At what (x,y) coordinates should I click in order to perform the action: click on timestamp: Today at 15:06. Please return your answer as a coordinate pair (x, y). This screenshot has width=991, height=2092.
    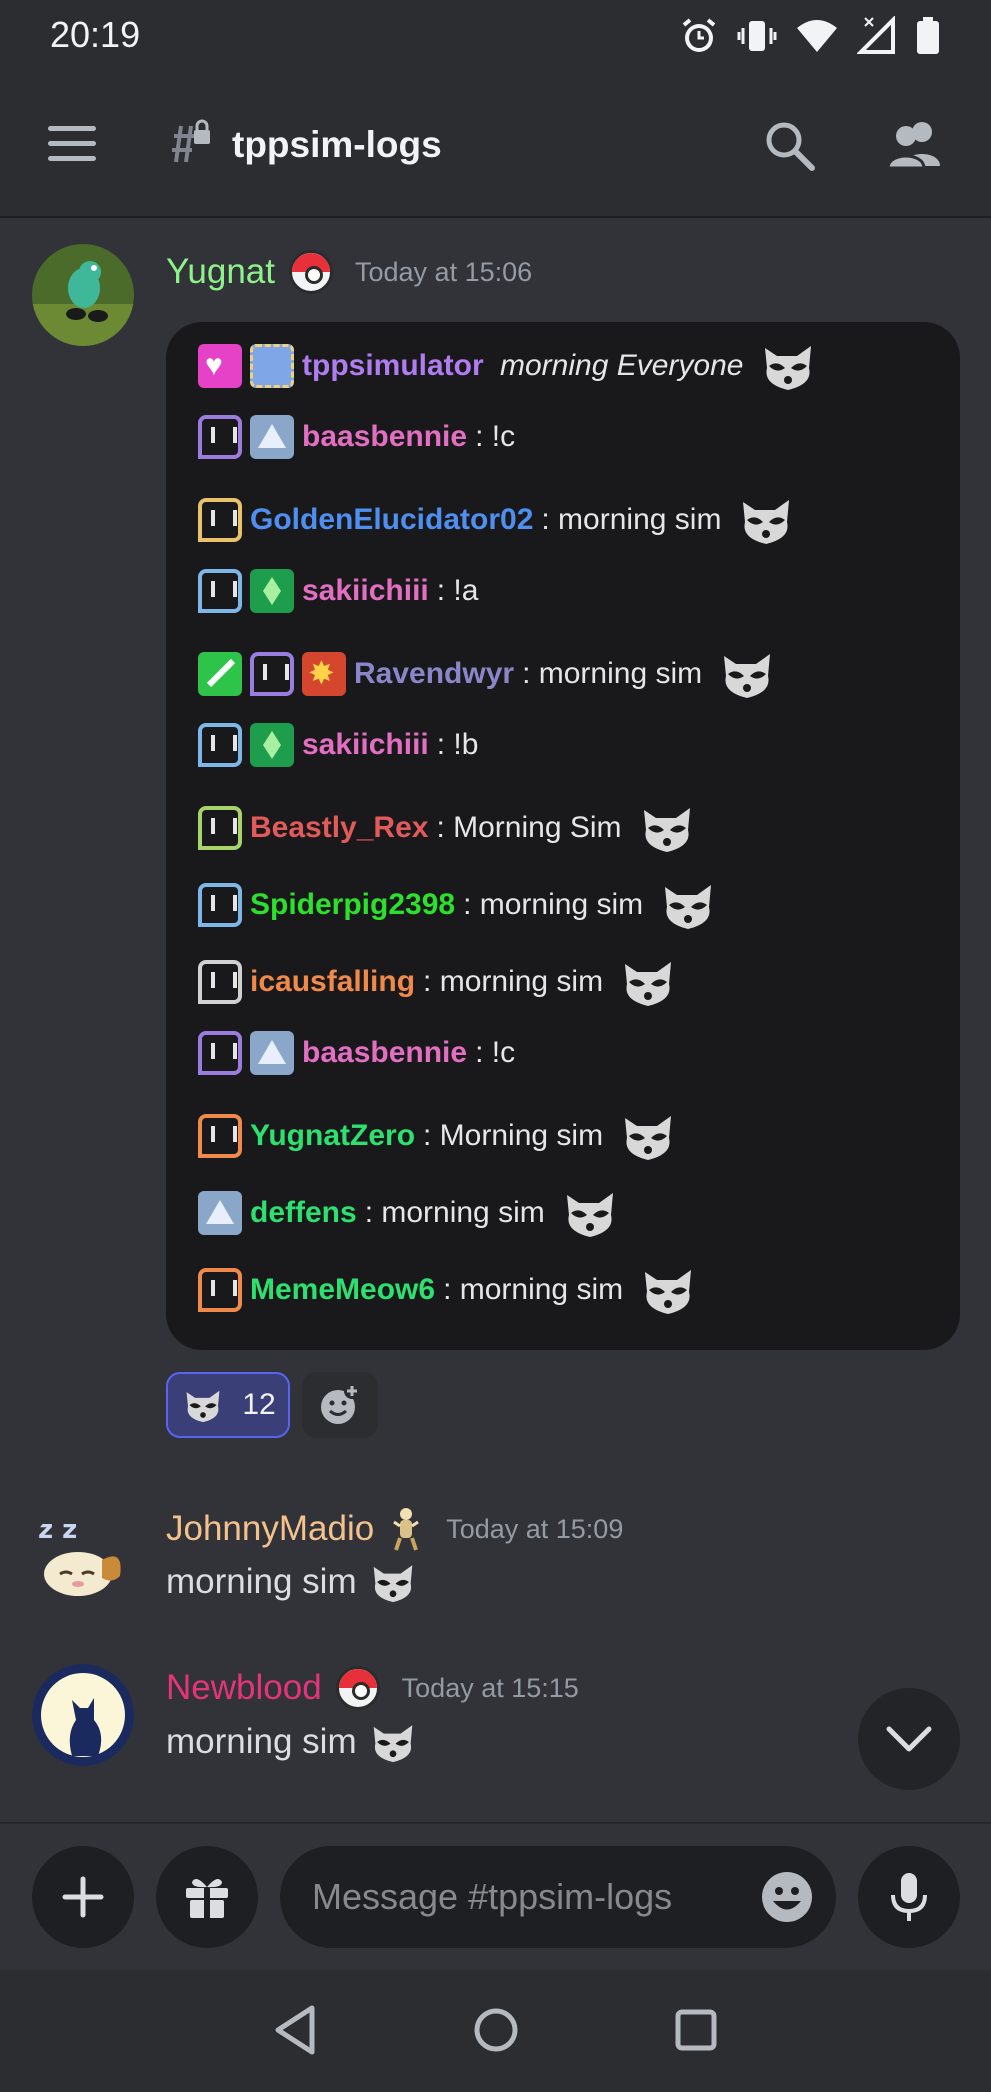
    Looking at the image, I should click on (444, 271).